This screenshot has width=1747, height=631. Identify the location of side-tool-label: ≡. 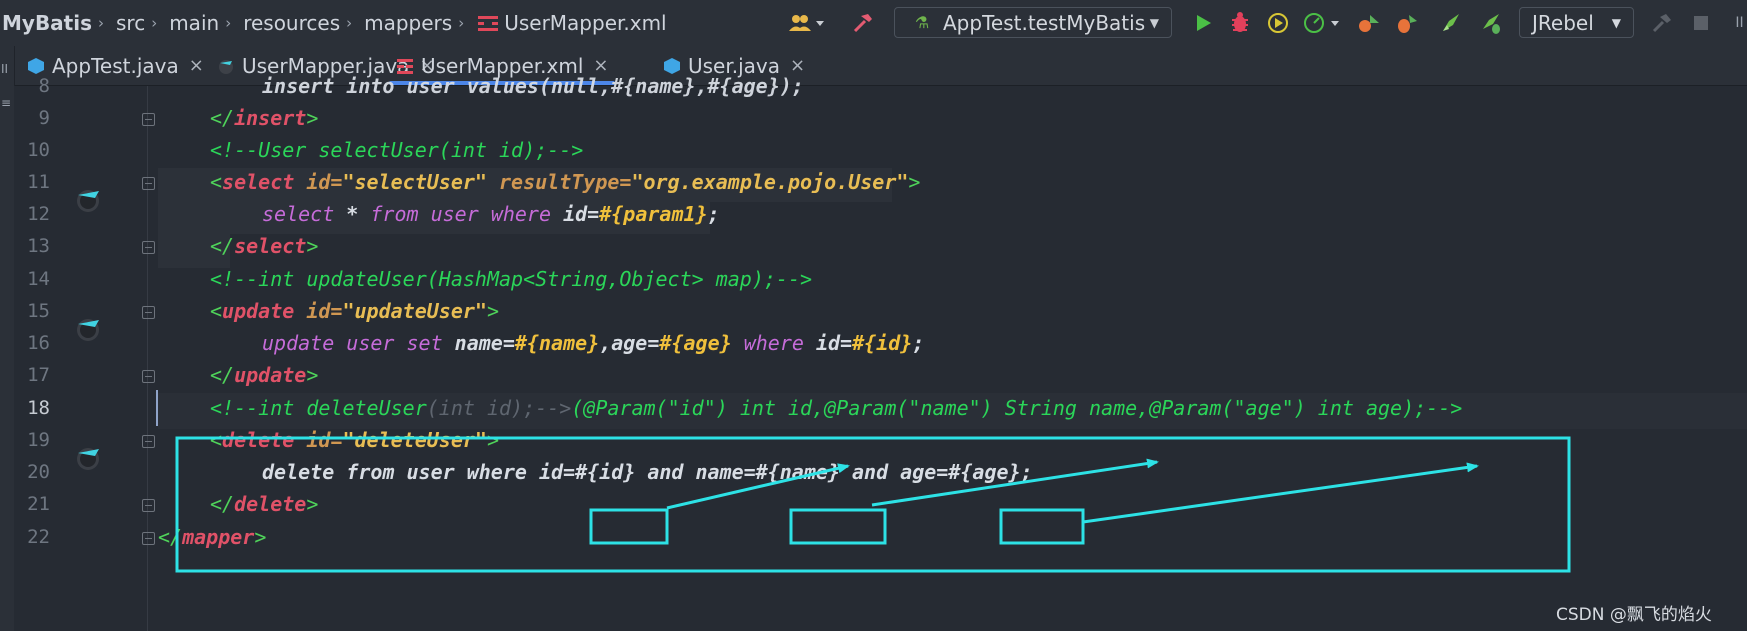
(6, 103).